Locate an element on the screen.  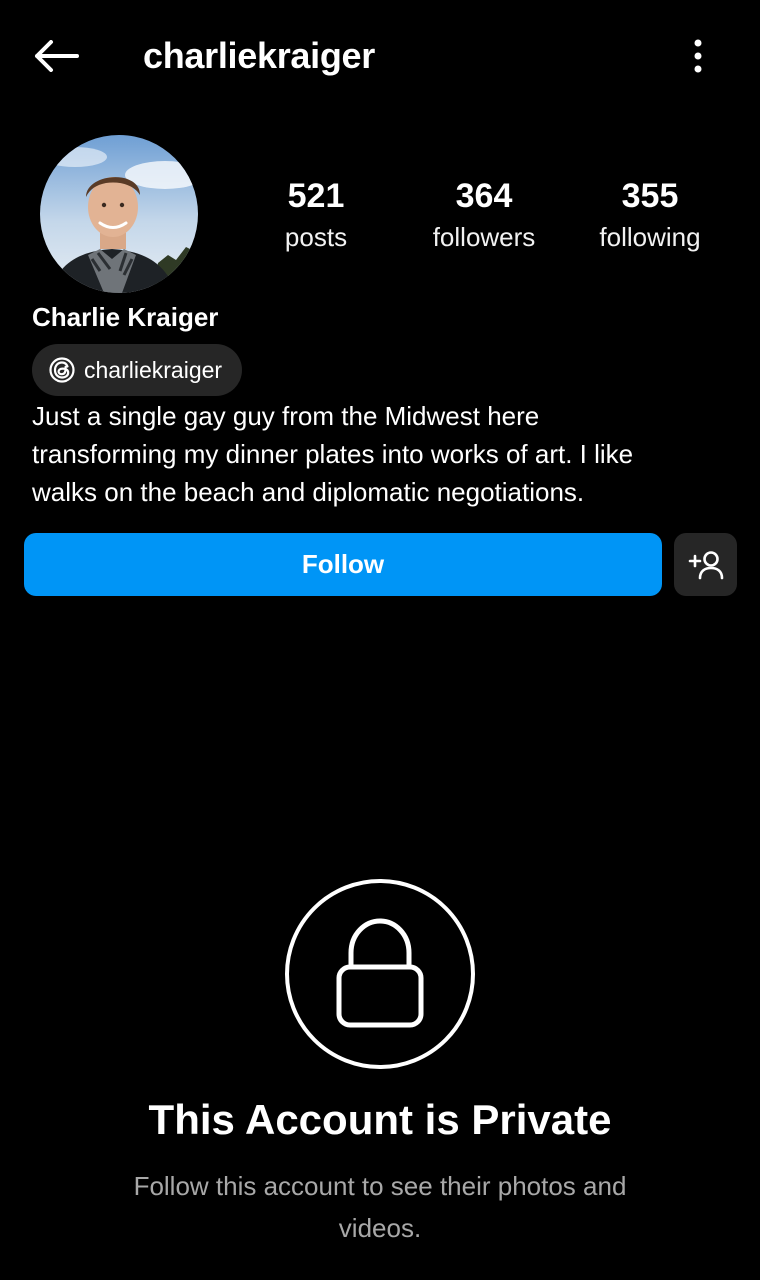
profile-photo is located at coordinates (119, 214).